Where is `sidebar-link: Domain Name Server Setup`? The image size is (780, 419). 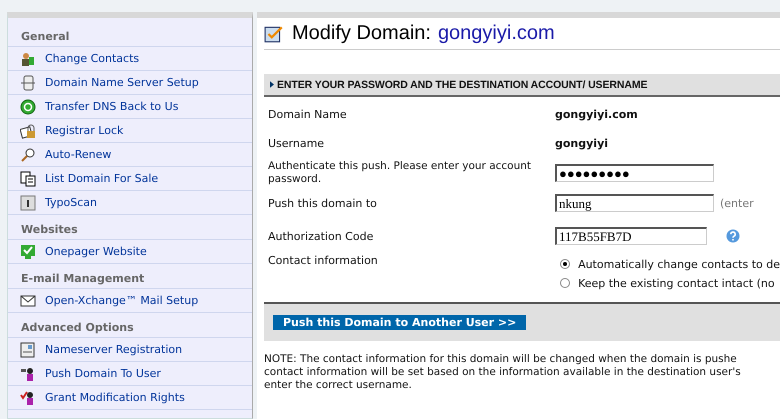
sidebar-link: Domain Name Server Setup is located at coordinates (122, 82).